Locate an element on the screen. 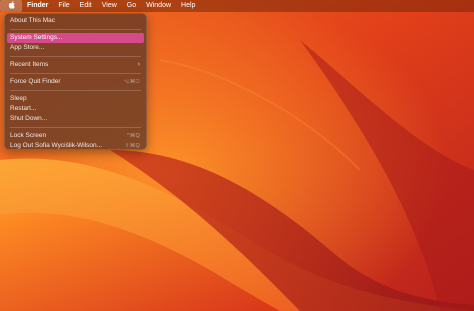 Image resolution: width=474 pixels, height=311 pixels. menu-window: Window is located at coordinates (158, 6).